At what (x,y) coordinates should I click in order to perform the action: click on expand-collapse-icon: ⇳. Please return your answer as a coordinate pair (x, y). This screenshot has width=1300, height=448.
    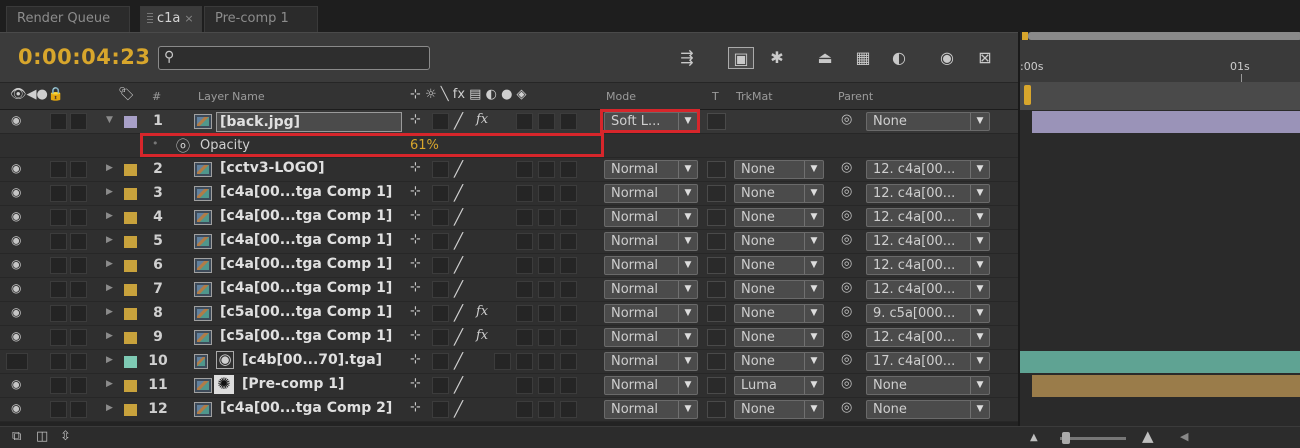
    Looking at the image, I should click on (65, 436).